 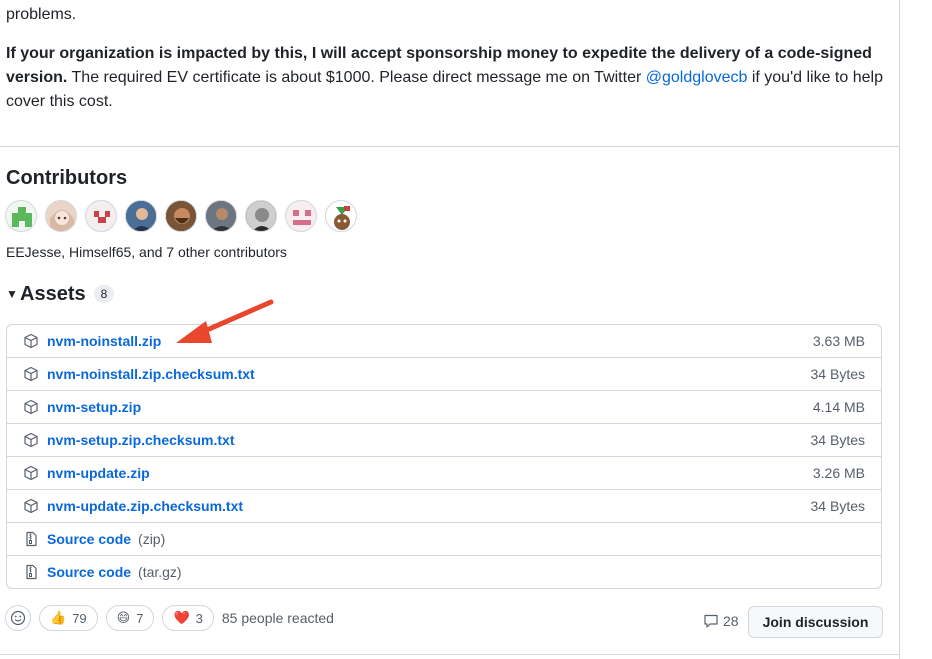 I want to click on heart-icon: ❤️, so click(x=181, y=617).